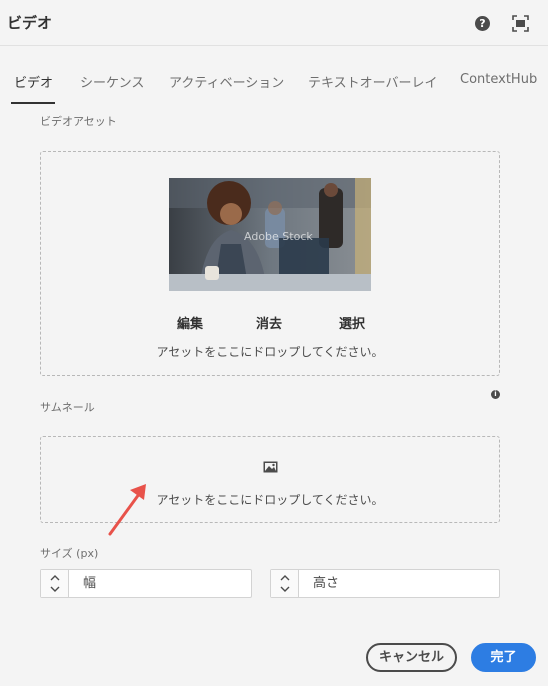 The width and height of the screenshot is (548, 686). Describe the element at coordinates (127, 510) in the screenshot. I see `annotation-arrow-icon` at that location.